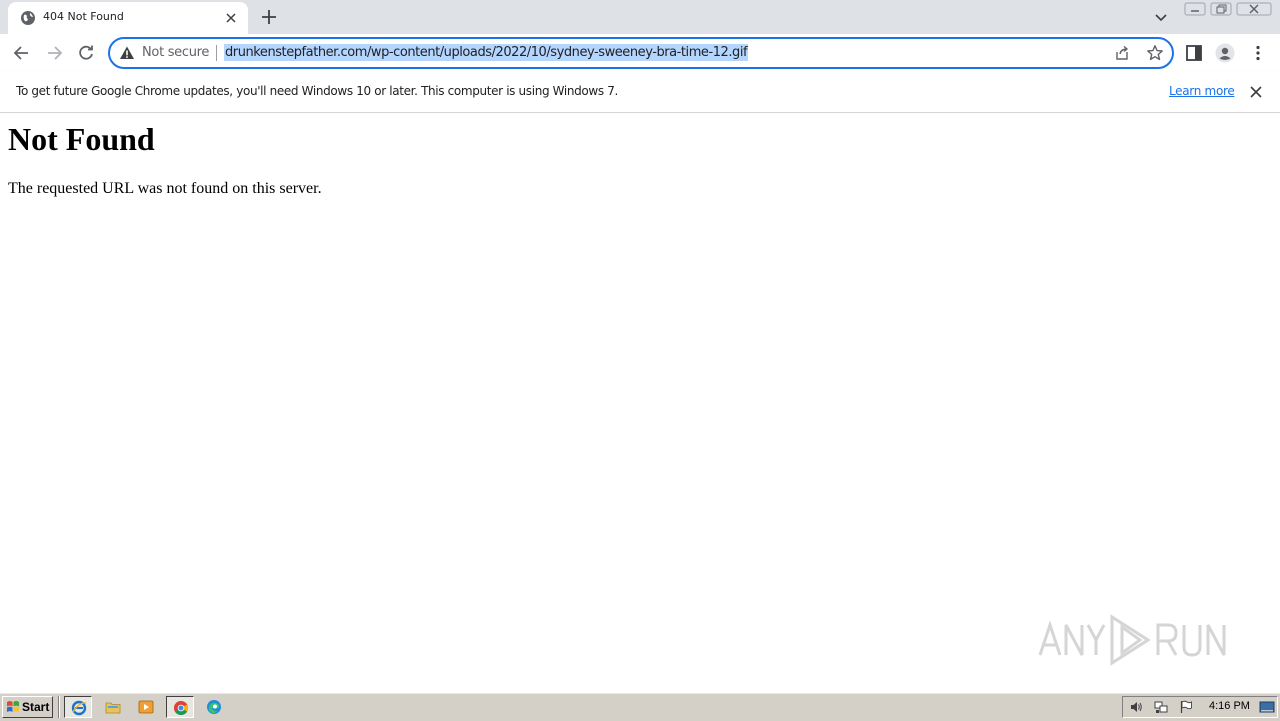 The image size is (1280, 721). Describe the element at coordinates (1194, 53) in the screenshot. I see `side-panel-icon` at that location.